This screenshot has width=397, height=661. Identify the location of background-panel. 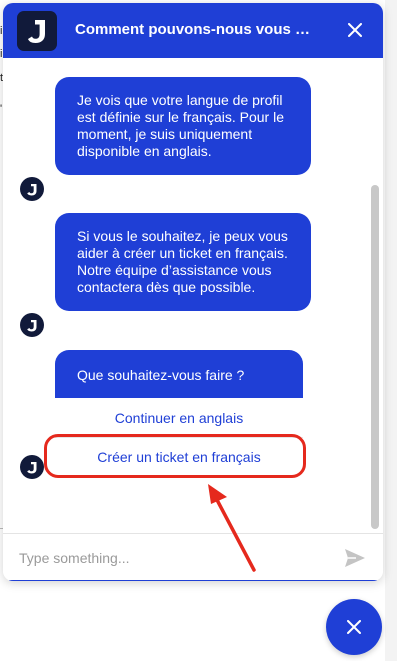
(391, 330).